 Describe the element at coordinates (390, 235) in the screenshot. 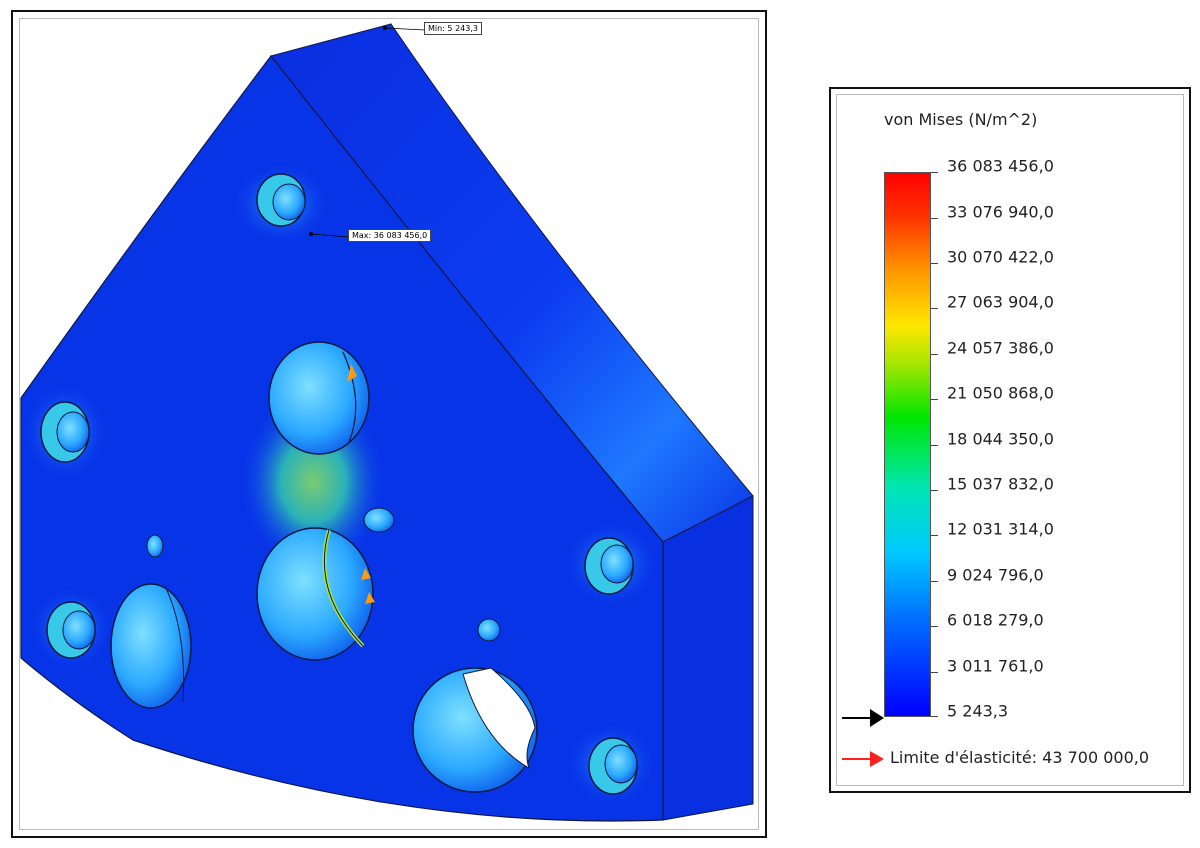

I see `probe-max-label: Max: 36 083 456,0` at that location.